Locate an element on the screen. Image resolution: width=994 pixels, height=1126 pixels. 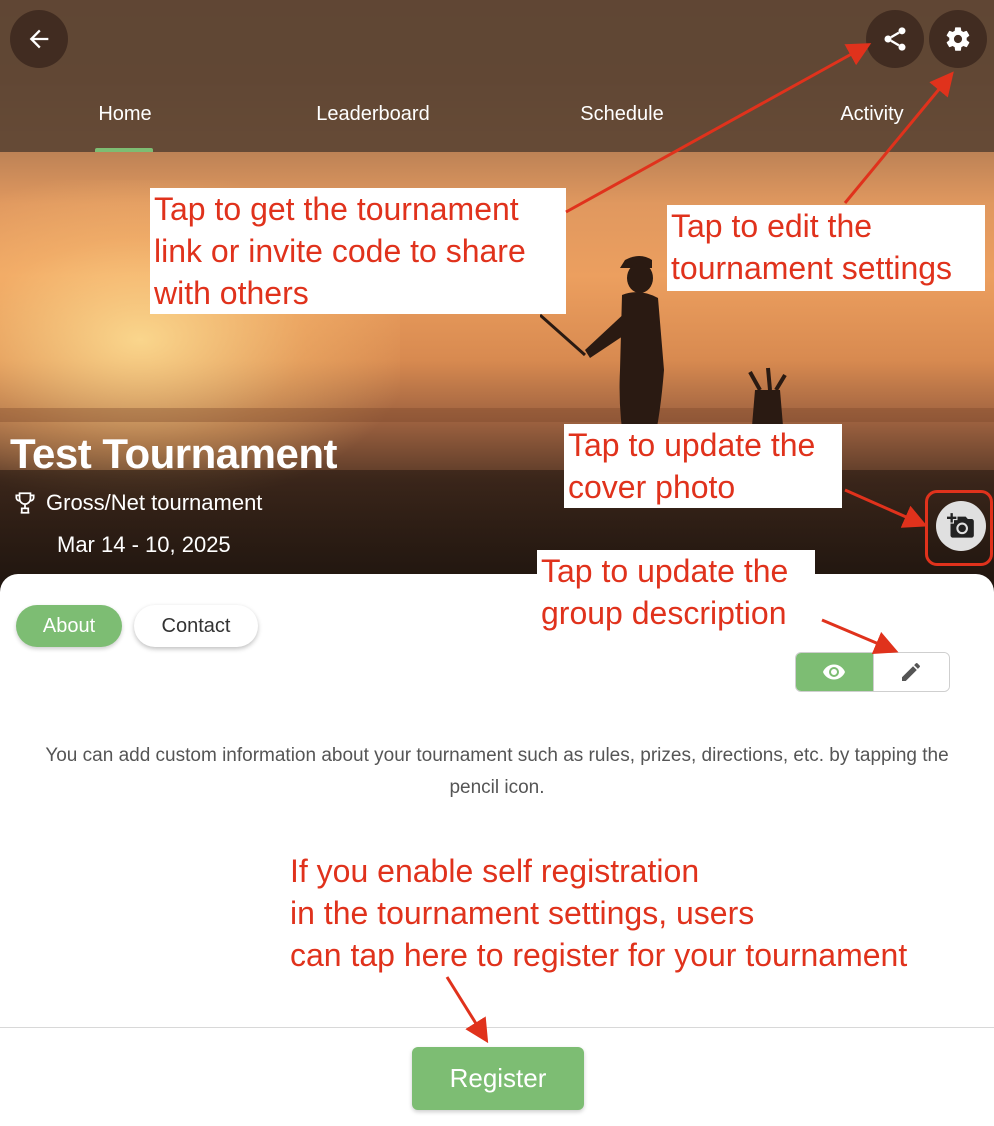
settings-button is located at coordinates (958, 39).